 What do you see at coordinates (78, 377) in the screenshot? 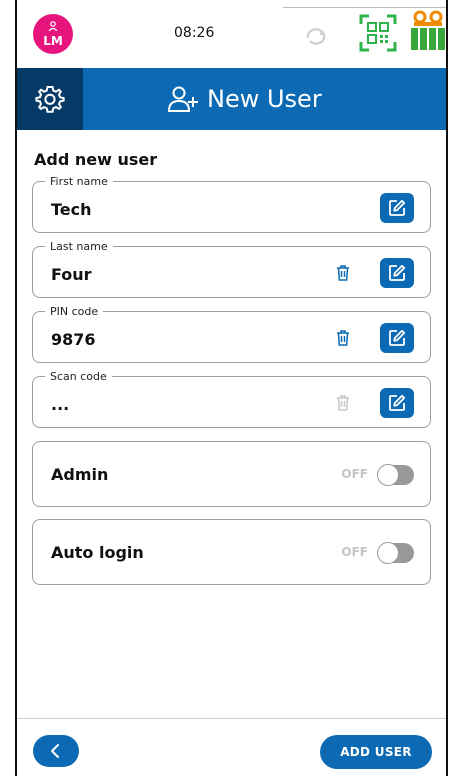
I see `field-label: Scan code` at bounding box center [78, 377].